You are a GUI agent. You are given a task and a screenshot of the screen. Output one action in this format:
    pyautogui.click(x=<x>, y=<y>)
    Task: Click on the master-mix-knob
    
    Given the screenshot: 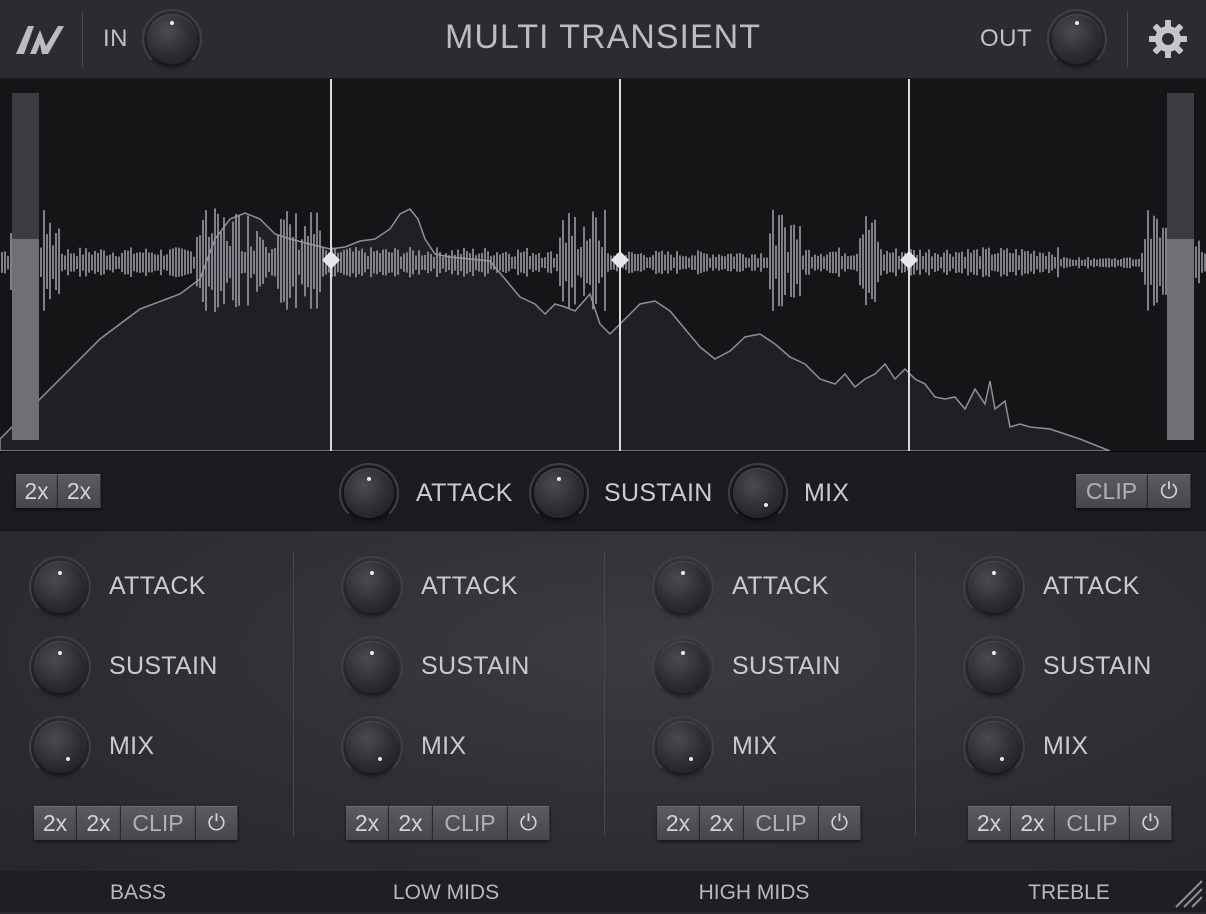 What is the action you would take?
    pyautogui.click(x=758, y=493)
    